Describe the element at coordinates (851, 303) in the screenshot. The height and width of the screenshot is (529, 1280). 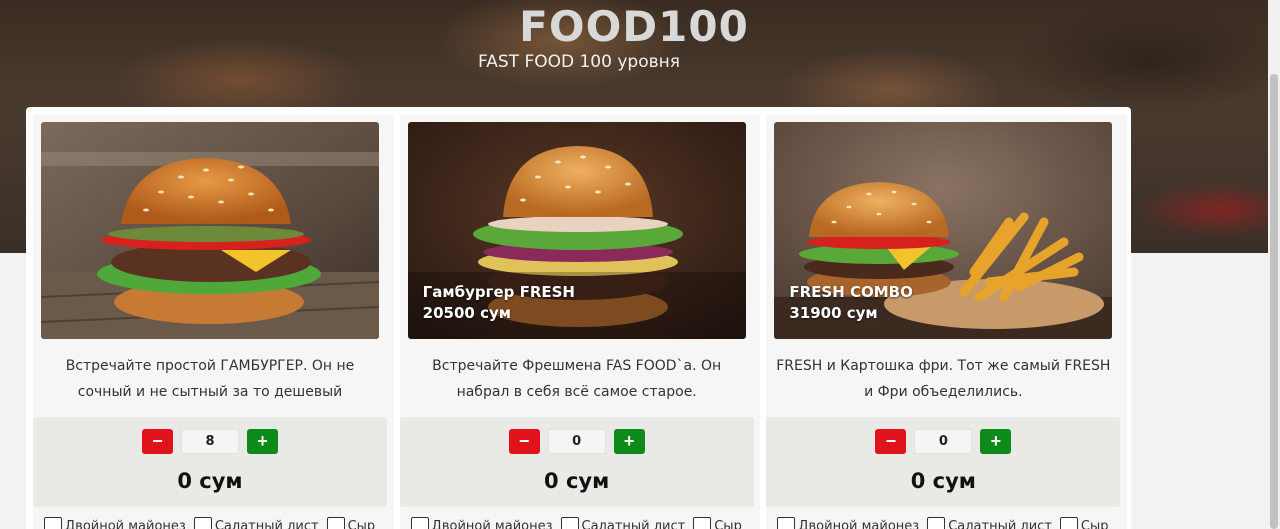
I see `product-photo-label: FRESH COMBO 31900 сум` at that location.